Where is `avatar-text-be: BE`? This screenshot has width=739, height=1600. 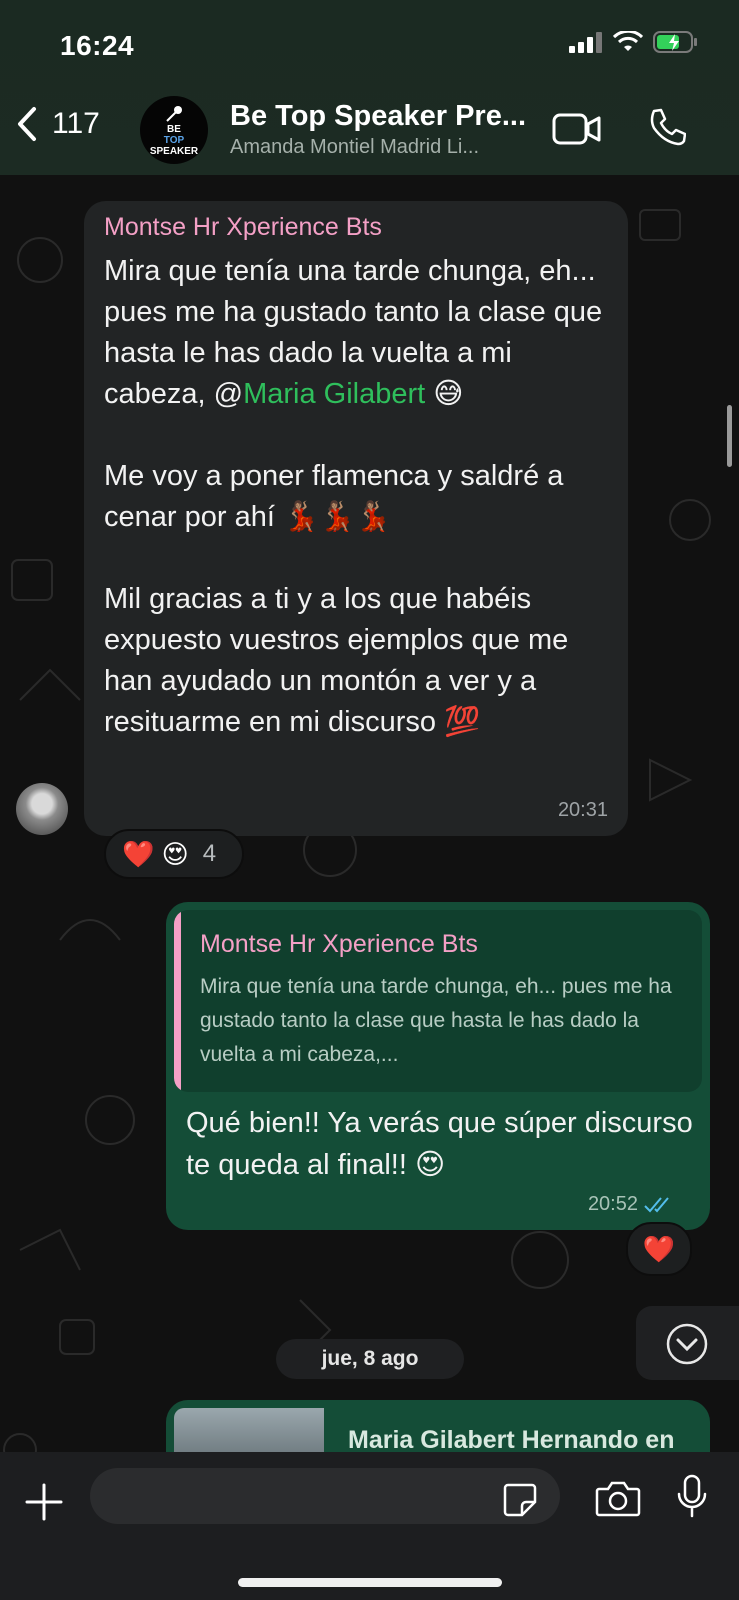
avatar-text-be: BE is located at coordinates (174, 129).